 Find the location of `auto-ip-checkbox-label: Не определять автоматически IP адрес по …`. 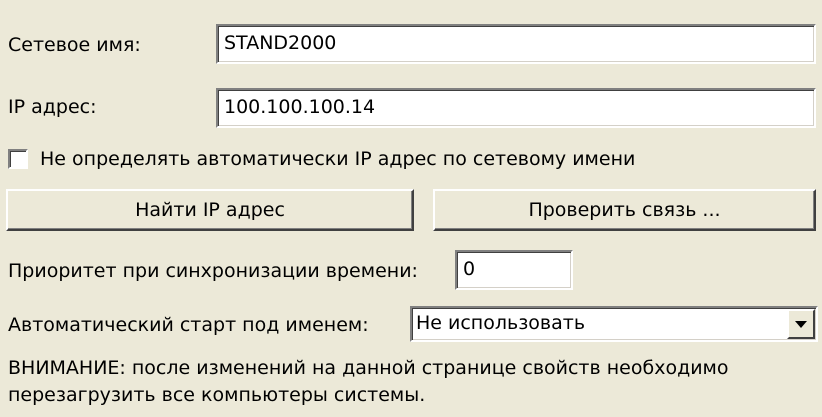

auto-ip-checkbox-label: Не определять автоматически IP адрес по … is located at coordinates (337, 159).